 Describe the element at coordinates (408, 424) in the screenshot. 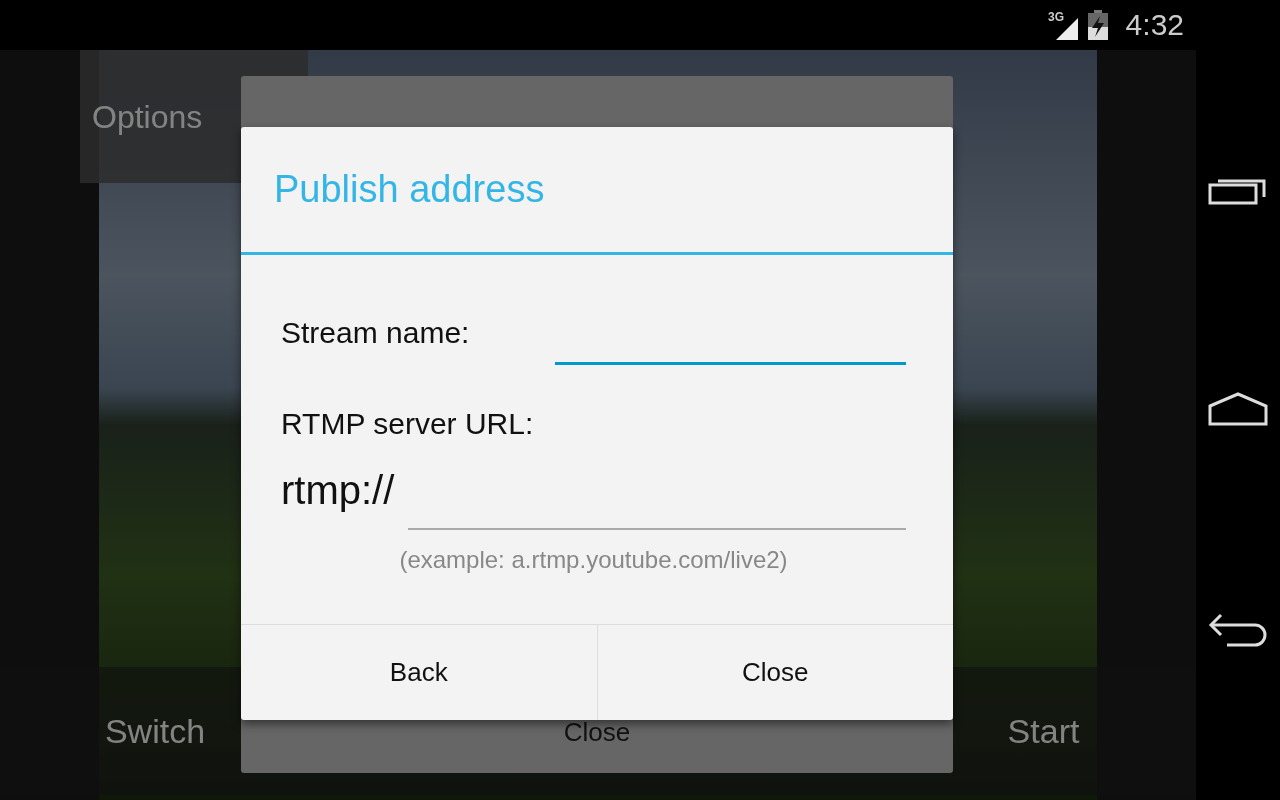

I see `field-label: RTMP server URL:` at that location.